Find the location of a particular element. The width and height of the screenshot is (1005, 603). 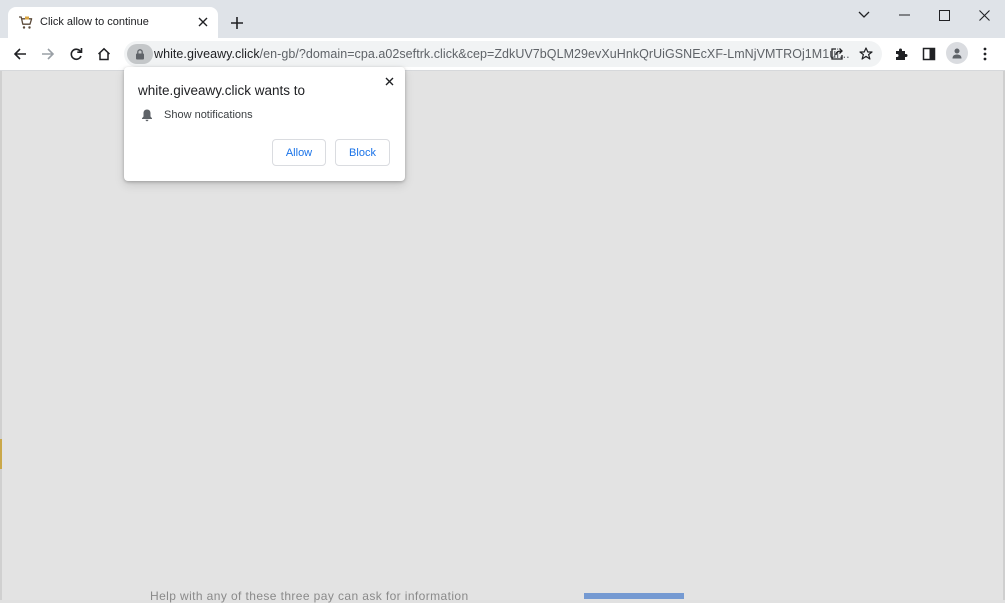

profile-button is located at coordinates (957, 53).